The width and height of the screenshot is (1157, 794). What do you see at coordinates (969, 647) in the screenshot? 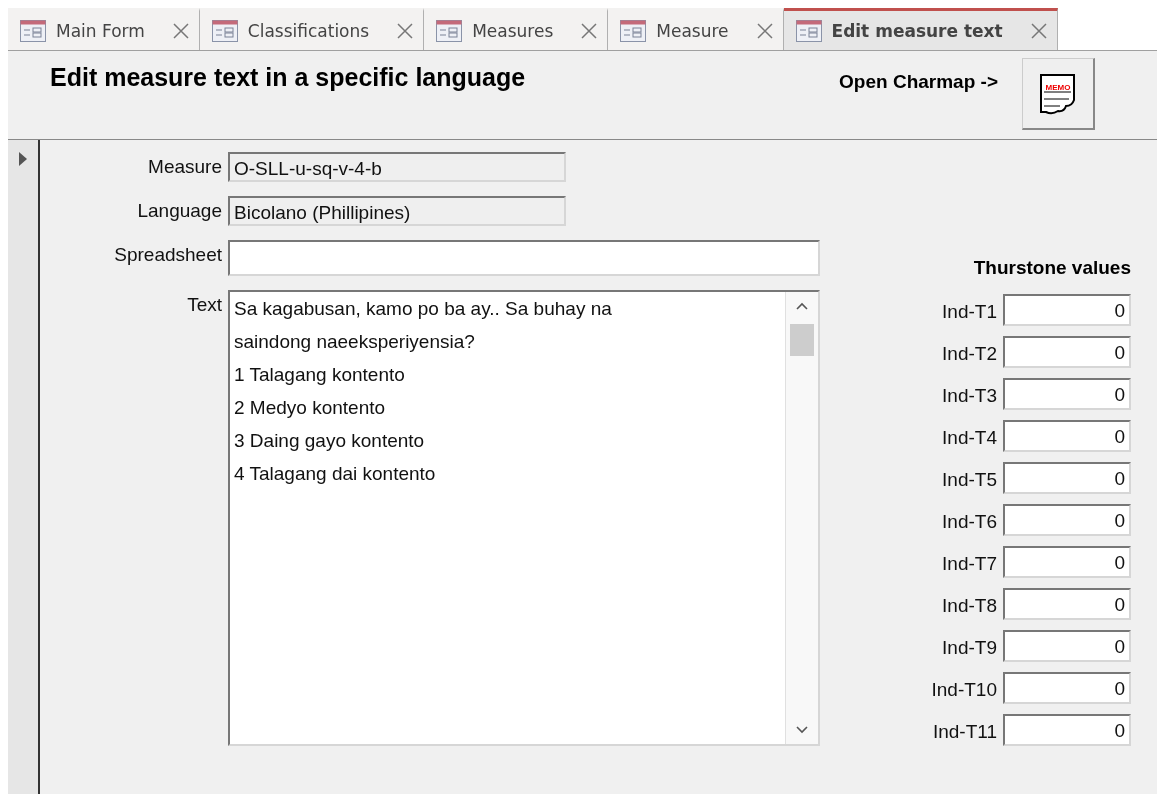
I see `field-label: Ind-T9` at bounding box center [969, 647].